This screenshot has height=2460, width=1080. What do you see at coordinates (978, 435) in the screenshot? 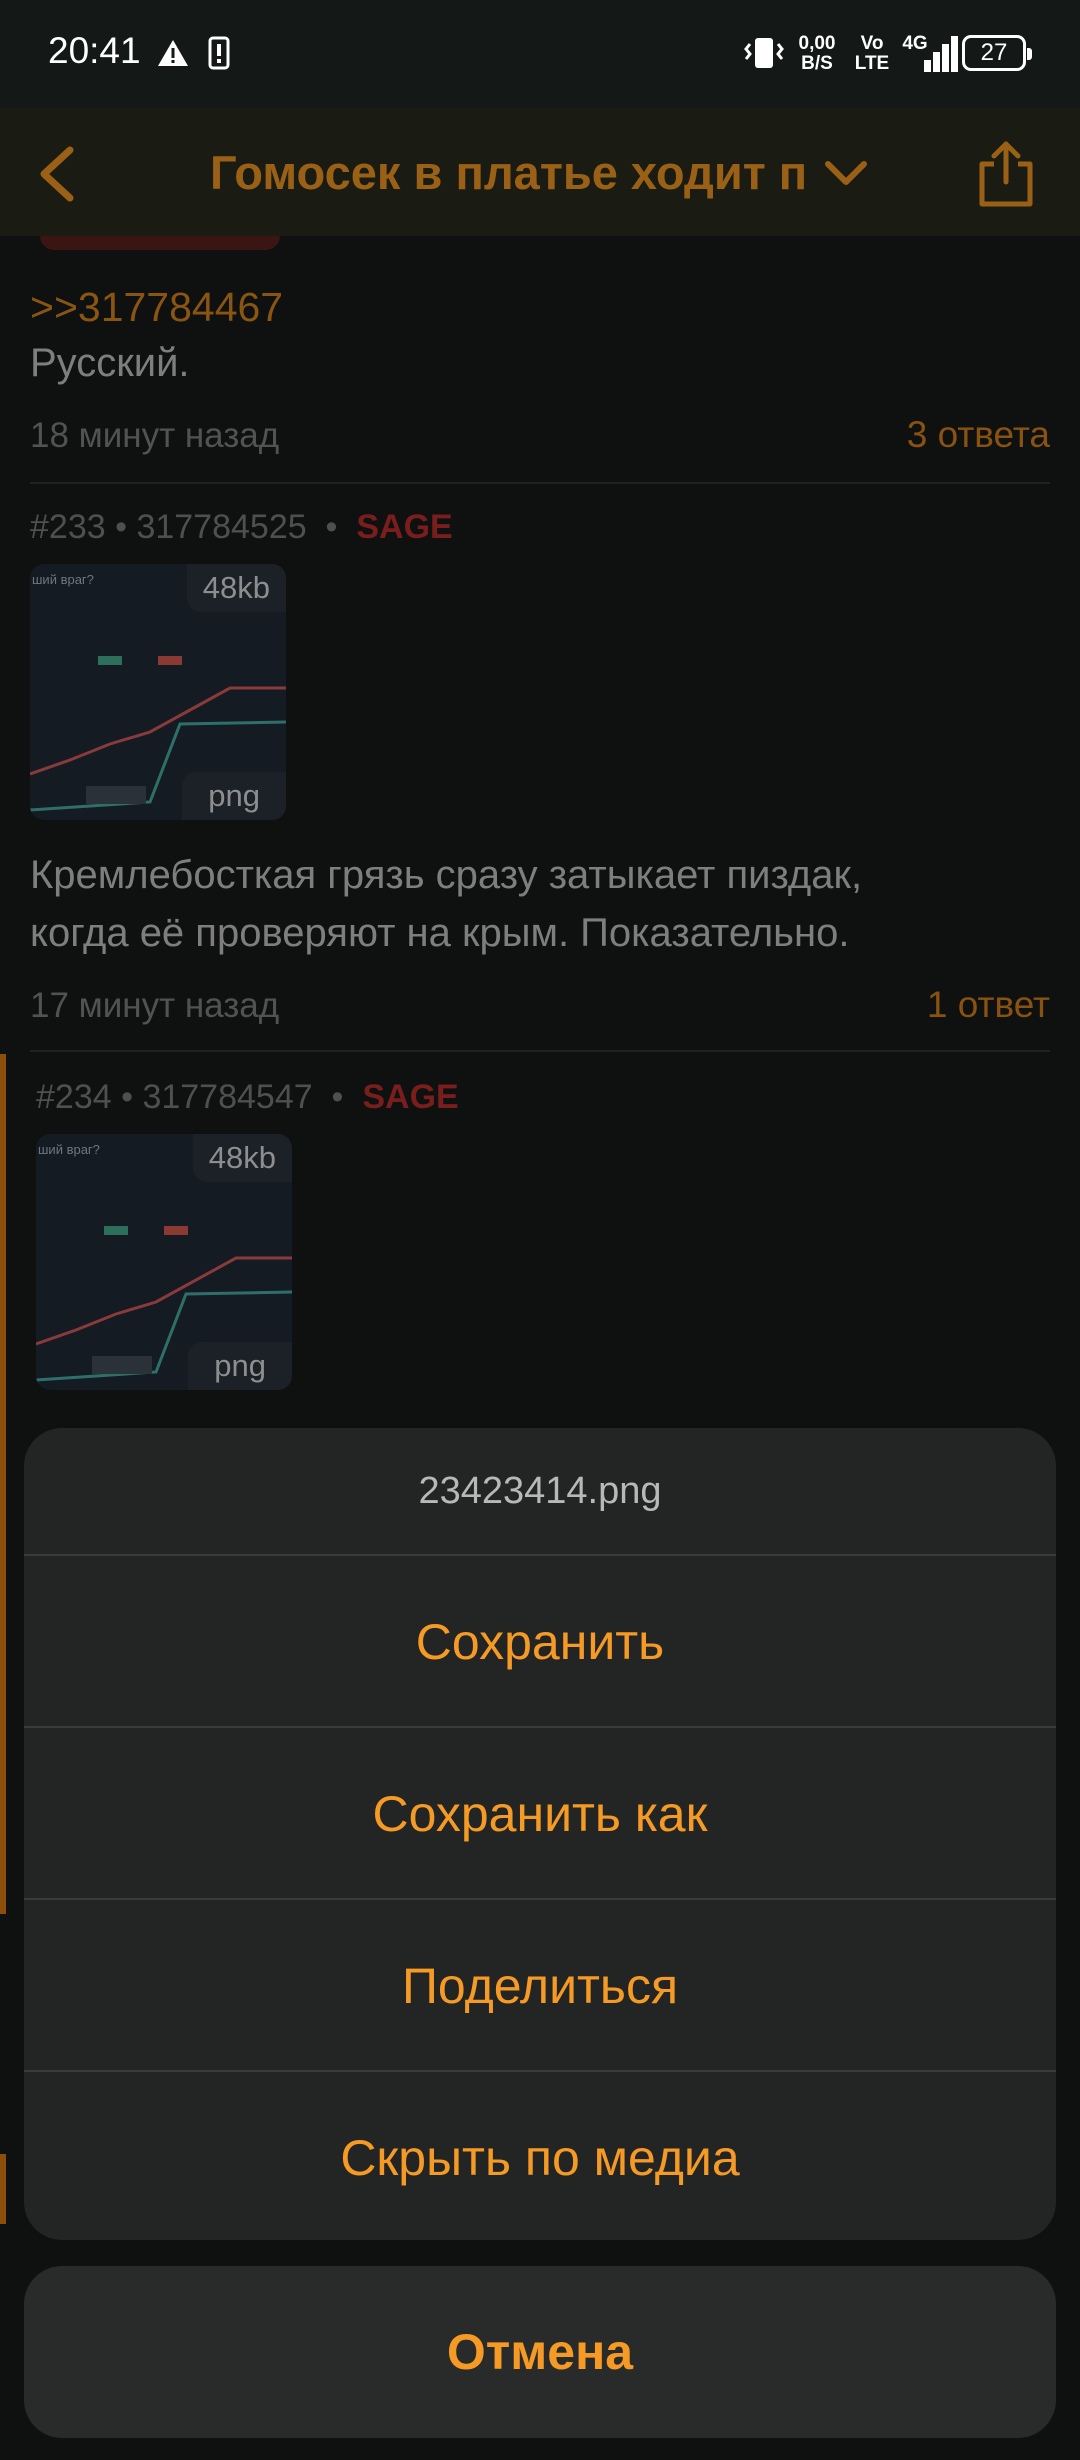
I see `replies-link: 3 ответа` at bounding box center [978, 435].